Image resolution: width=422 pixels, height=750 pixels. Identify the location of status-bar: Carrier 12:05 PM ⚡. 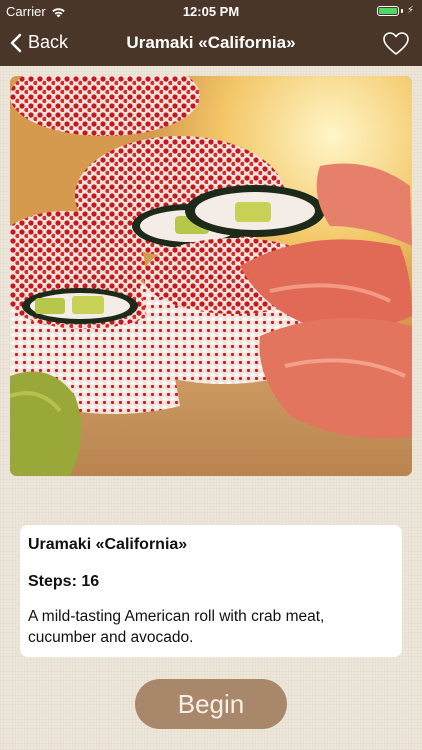
(211, 11).